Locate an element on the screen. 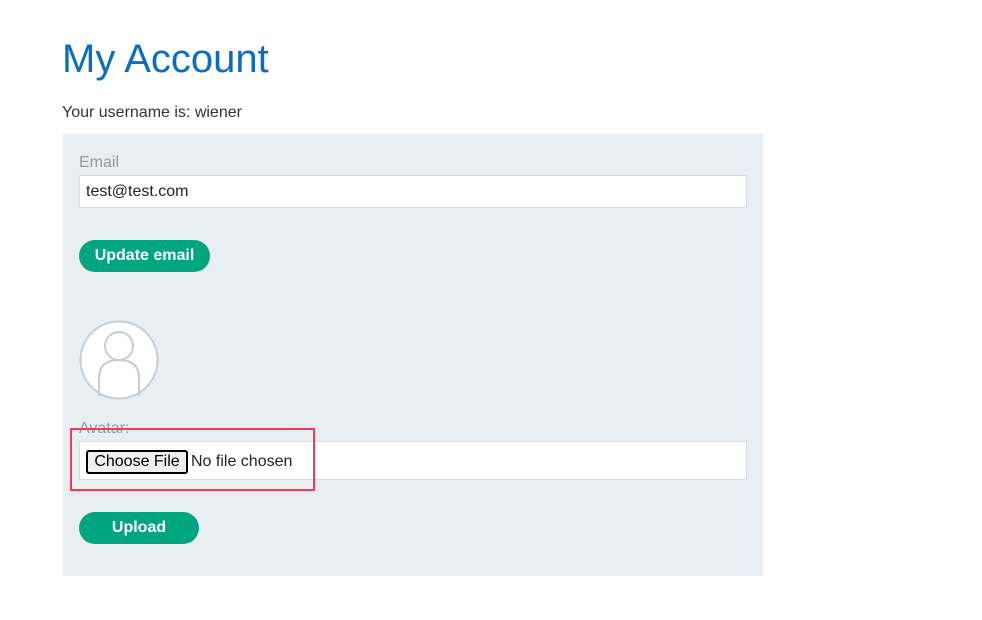  avatar-label: Avatar: is located at coordinates (104, 428).